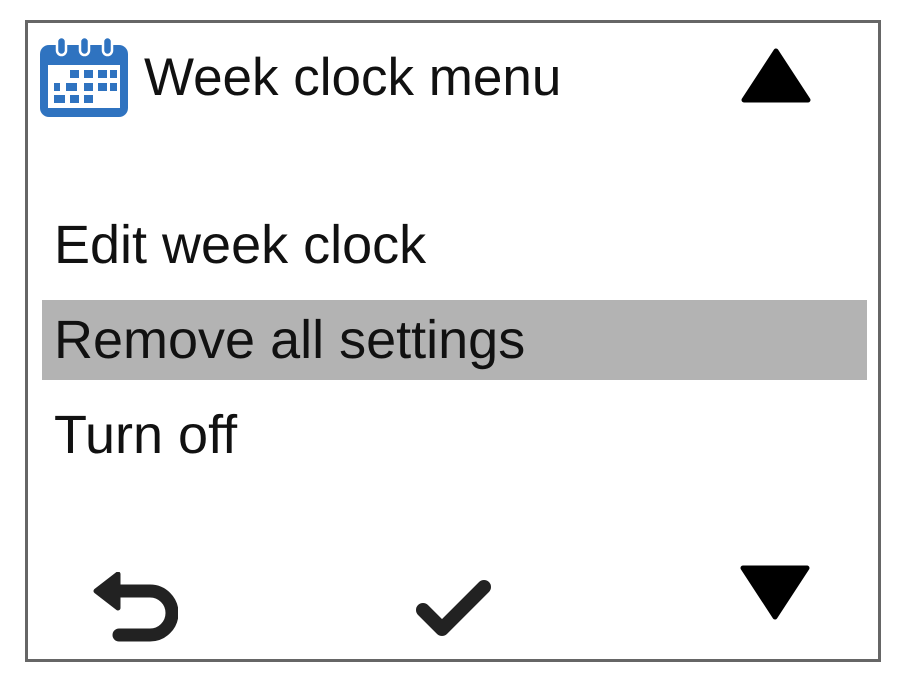 This screenshot has width=898, height=681. What do you see at coordinates (135, 607) in the screenshot?
I see `back-arrow-icon` at bounding box center [135, 607].